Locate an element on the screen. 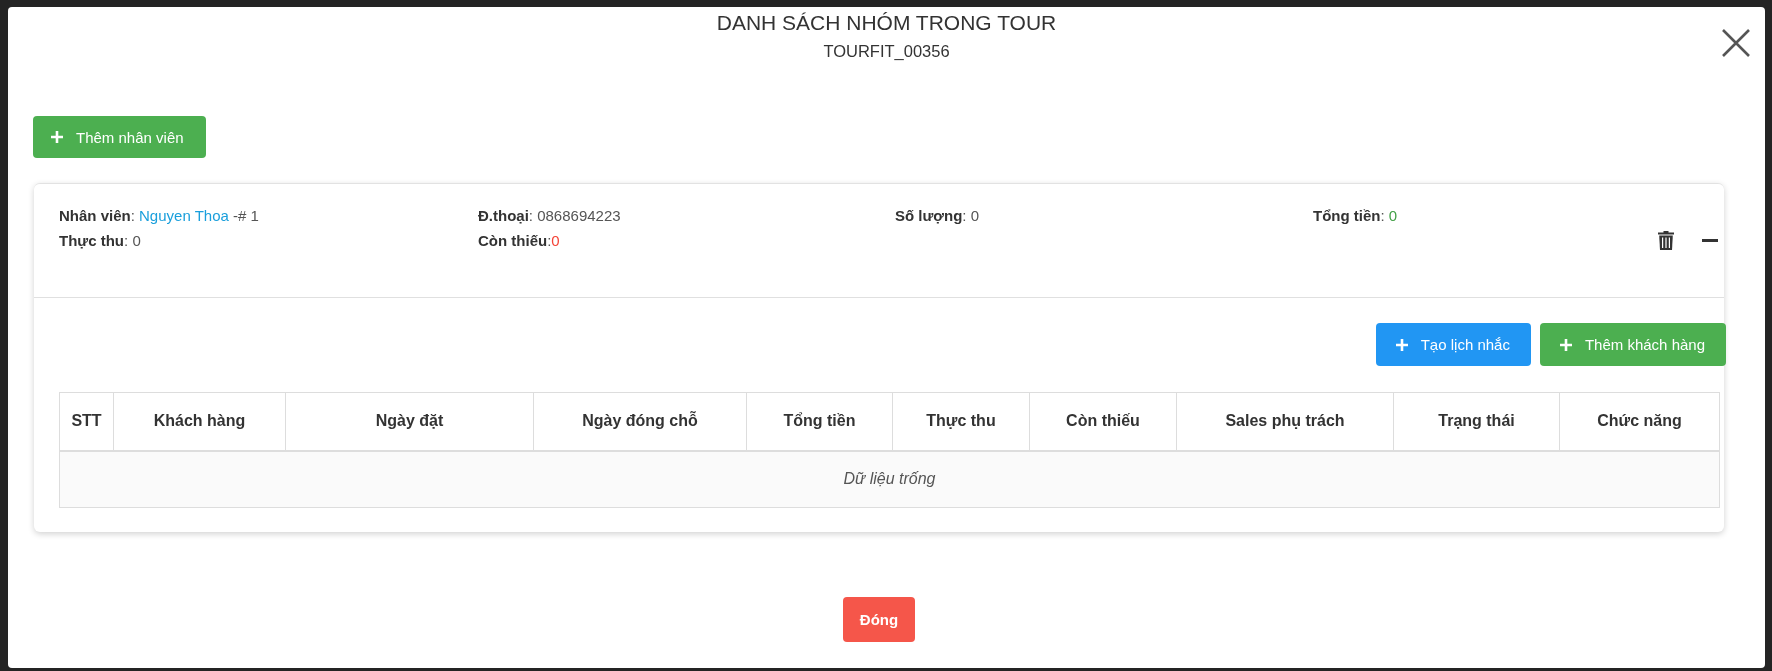 The width and height of the screenshot is (1772, 671). column-header: Khách hàng is located at coordinates (199, 421).